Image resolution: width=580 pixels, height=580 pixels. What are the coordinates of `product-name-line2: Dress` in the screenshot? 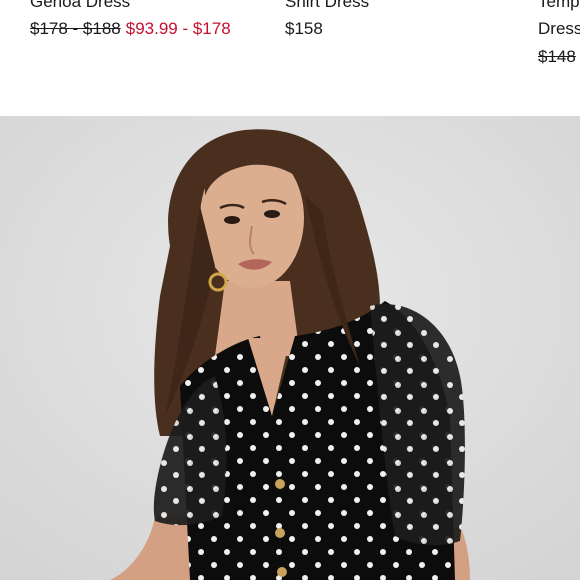 It's located at (559, 29).